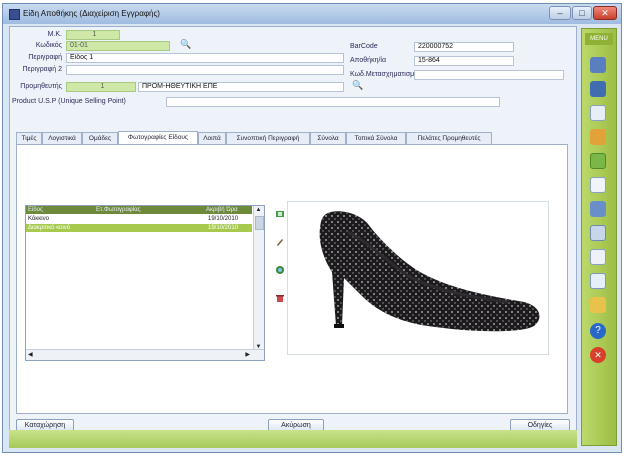 The width and height of the screenshot is (626, 456). What do you see at coordinates (205, 58) in the screenshot?
I see `description-field: Είδος 1` at bounding box center [205, 58].